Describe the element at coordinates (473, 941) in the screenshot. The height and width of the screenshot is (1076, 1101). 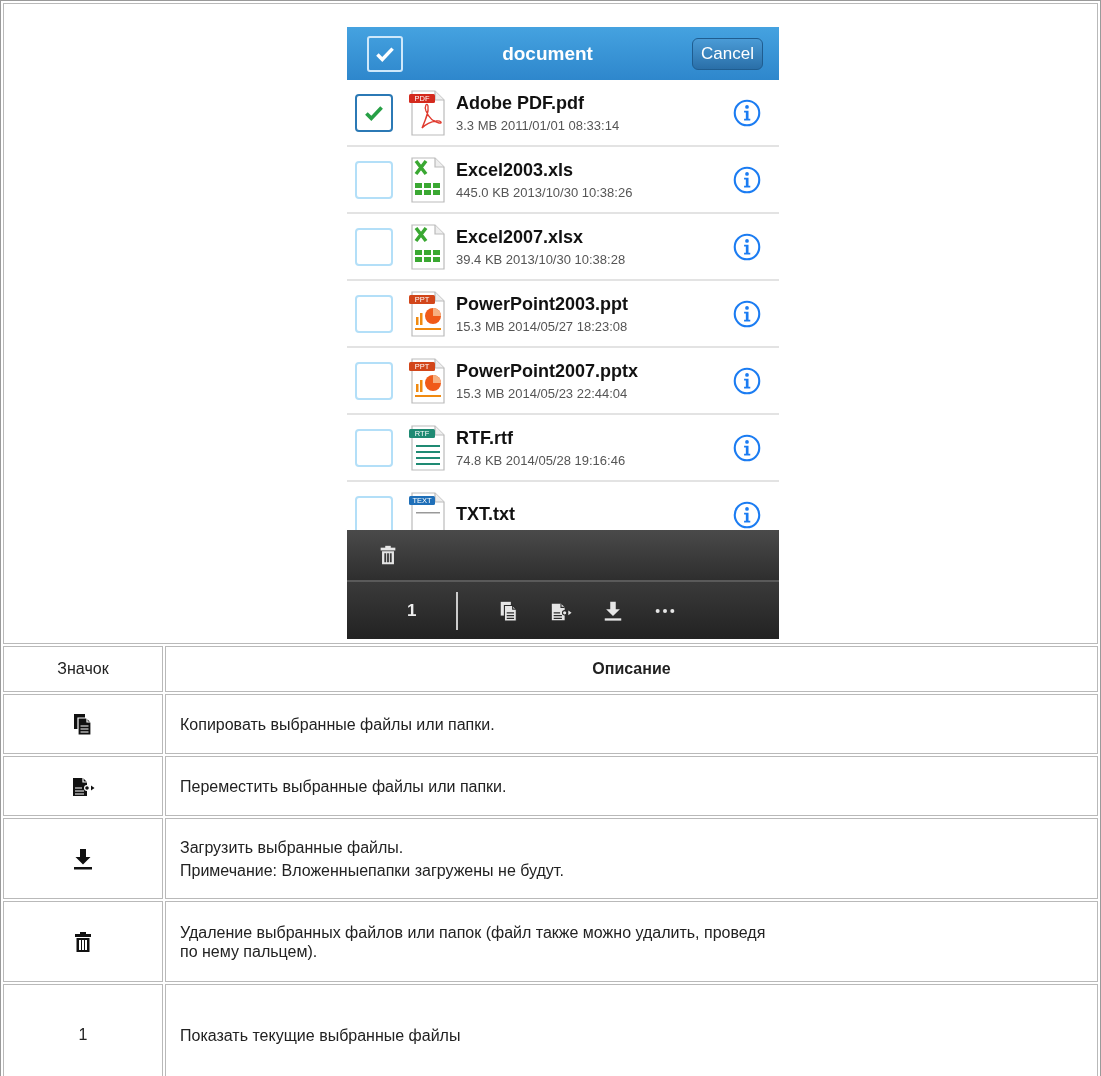
I see `description-text: Удаление выбранных файлов или папок (файл также можно удалить, проведя по нему пальцем).` at that location.